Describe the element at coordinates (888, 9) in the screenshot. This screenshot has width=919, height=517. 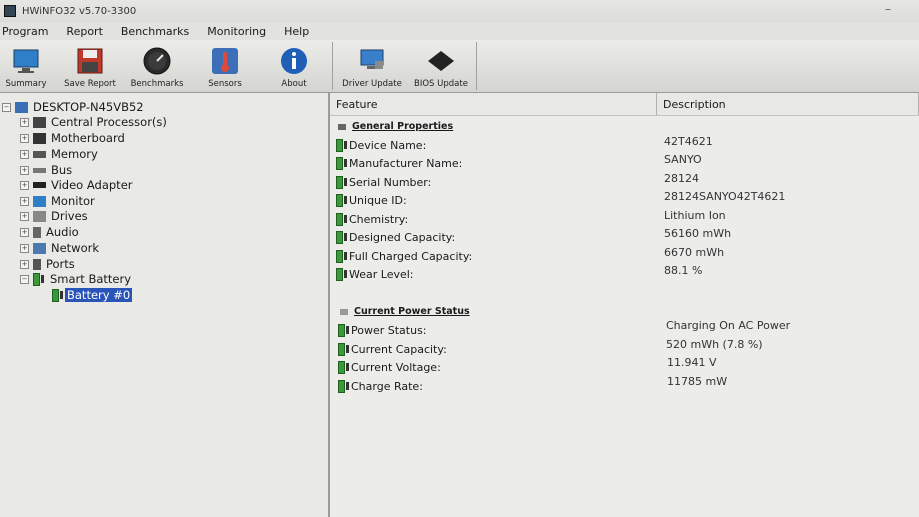
I see `minimize-button: –` at that location.